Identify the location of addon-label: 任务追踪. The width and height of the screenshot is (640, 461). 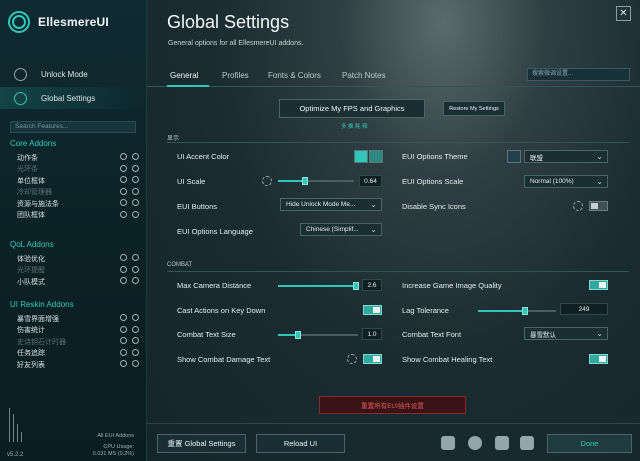
(31, 353).